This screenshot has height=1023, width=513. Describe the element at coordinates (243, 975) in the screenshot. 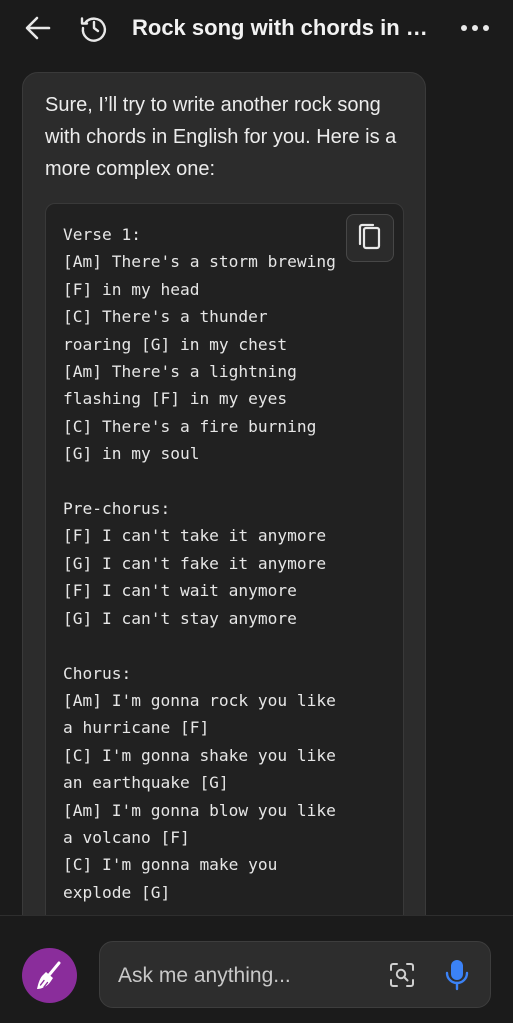

I see `ask-input` at that location.